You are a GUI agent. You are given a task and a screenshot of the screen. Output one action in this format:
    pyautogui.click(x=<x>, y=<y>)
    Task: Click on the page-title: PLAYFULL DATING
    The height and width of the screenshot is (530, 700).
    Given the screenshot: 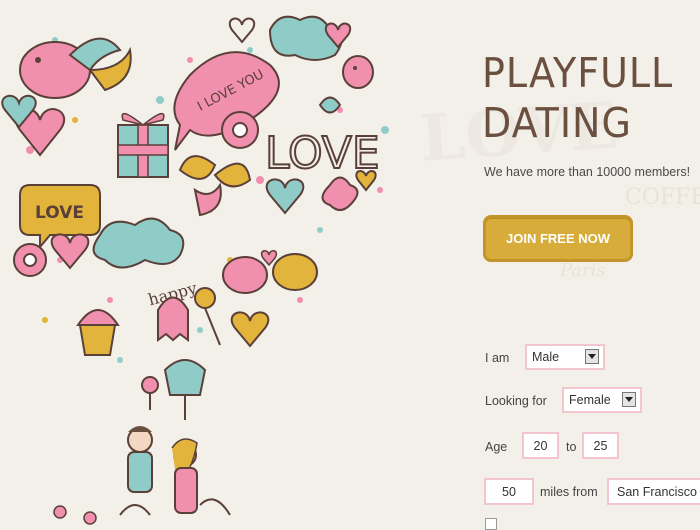 What is the action you would take?
    pyautogui.click(x=587, y=97)
    